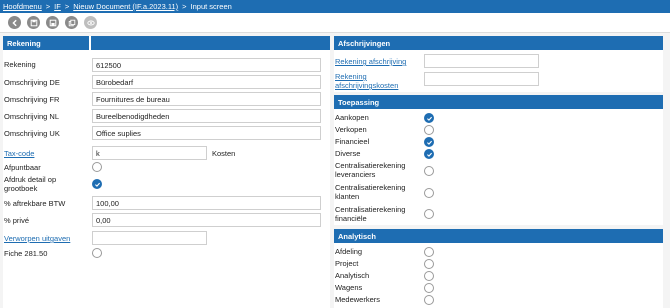  What do you see at coordinates (33, 22) in the screenshot?
I see `save-icon` at bounding box center [33, 22].